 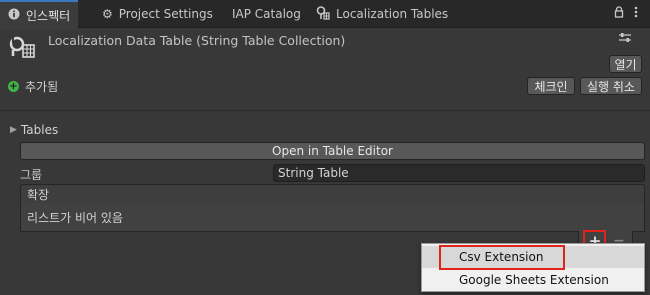 What do you see at coordinates (325, 110) in the screenshot?
I see `section-divider` at bounding box center [325, 110].